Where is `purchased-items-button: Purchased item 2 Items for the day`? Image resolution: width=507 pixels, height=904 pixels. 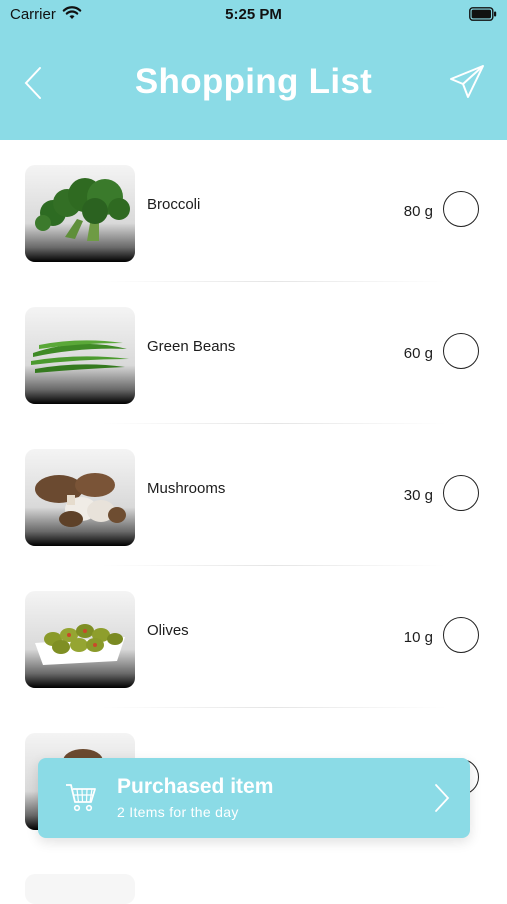 purchased-items-button: Purchased item 2 Items for the day is located at coordinates (254, 798).